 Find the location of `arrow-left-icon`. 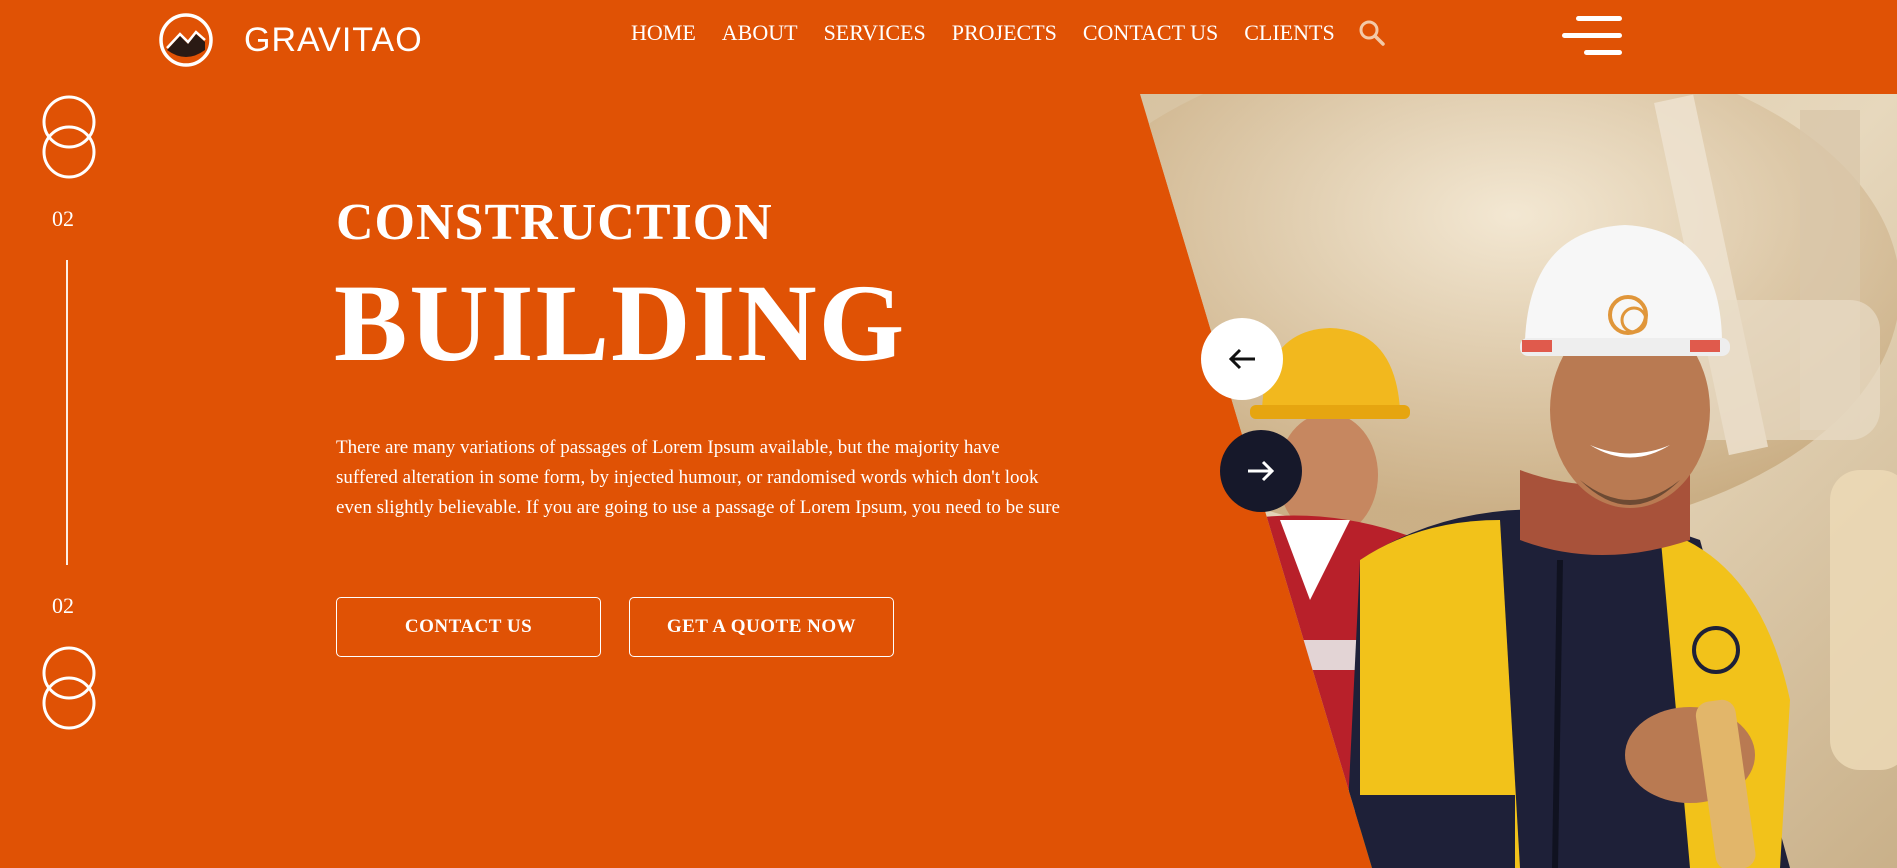

arrow-left-icon is located at coordinates (1241, 359).